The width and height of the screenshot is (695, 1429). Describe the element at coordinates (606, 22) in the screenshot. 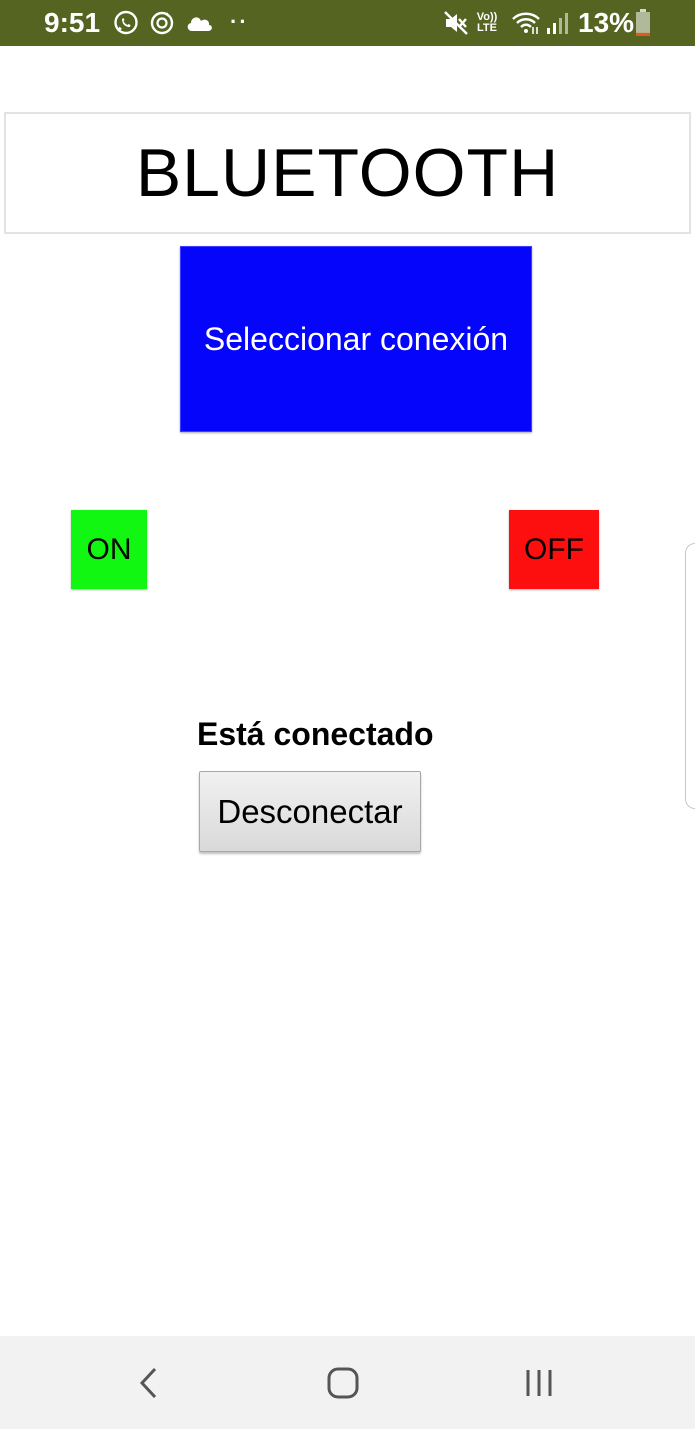

I see `battery-percent: 13%` at that location.